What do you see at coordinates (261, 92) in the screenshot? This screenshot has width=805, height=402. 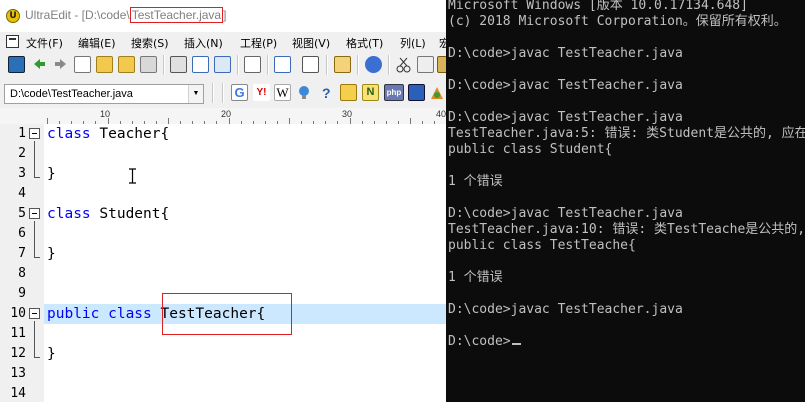 I see `yahoo-search-icon: Y!` at bounding box center [261, 92].